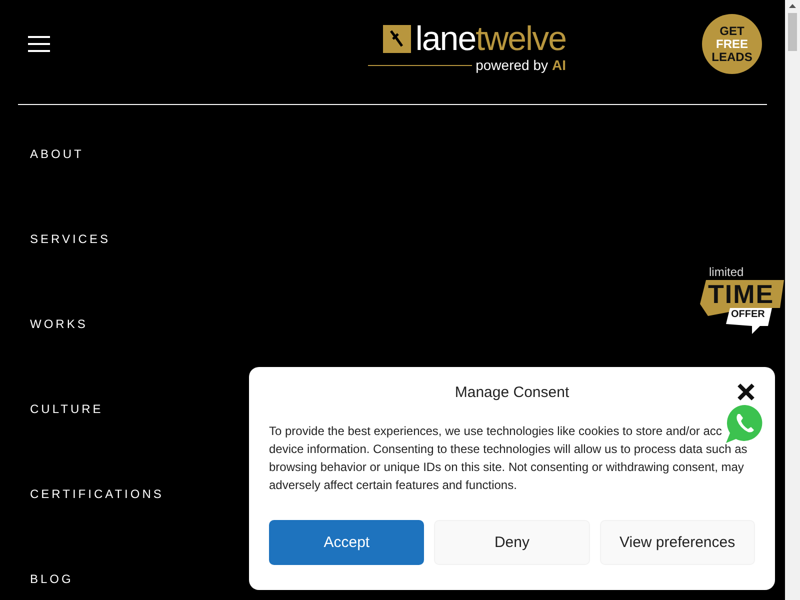 Image resolution: width=800 pixels, height=600 pixels. I want to click on menu-item: BLOG, so click(52, 579).